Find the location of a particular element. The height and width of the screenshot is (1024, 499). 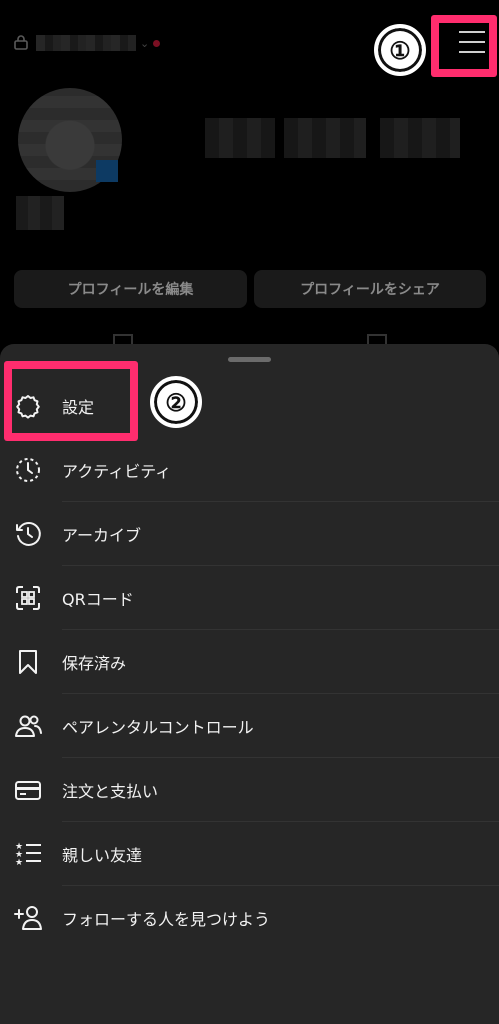

stat-following-blurred is located at coordinates (420, 138).